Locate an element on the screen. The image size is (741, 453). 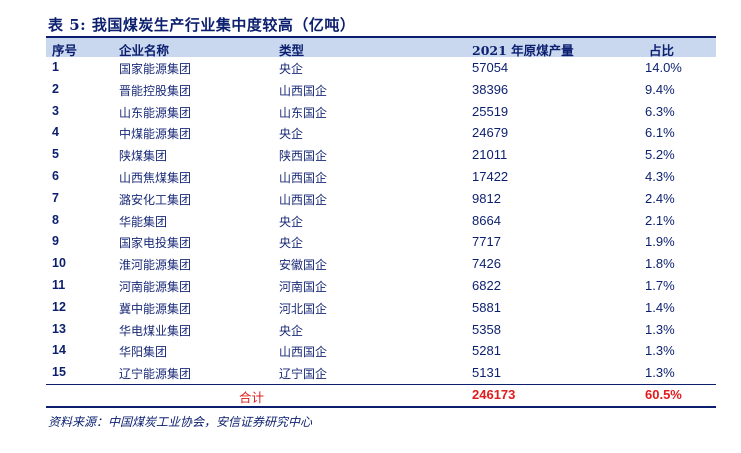
company-type: 山东国企 is located at coordinates (303, 112).